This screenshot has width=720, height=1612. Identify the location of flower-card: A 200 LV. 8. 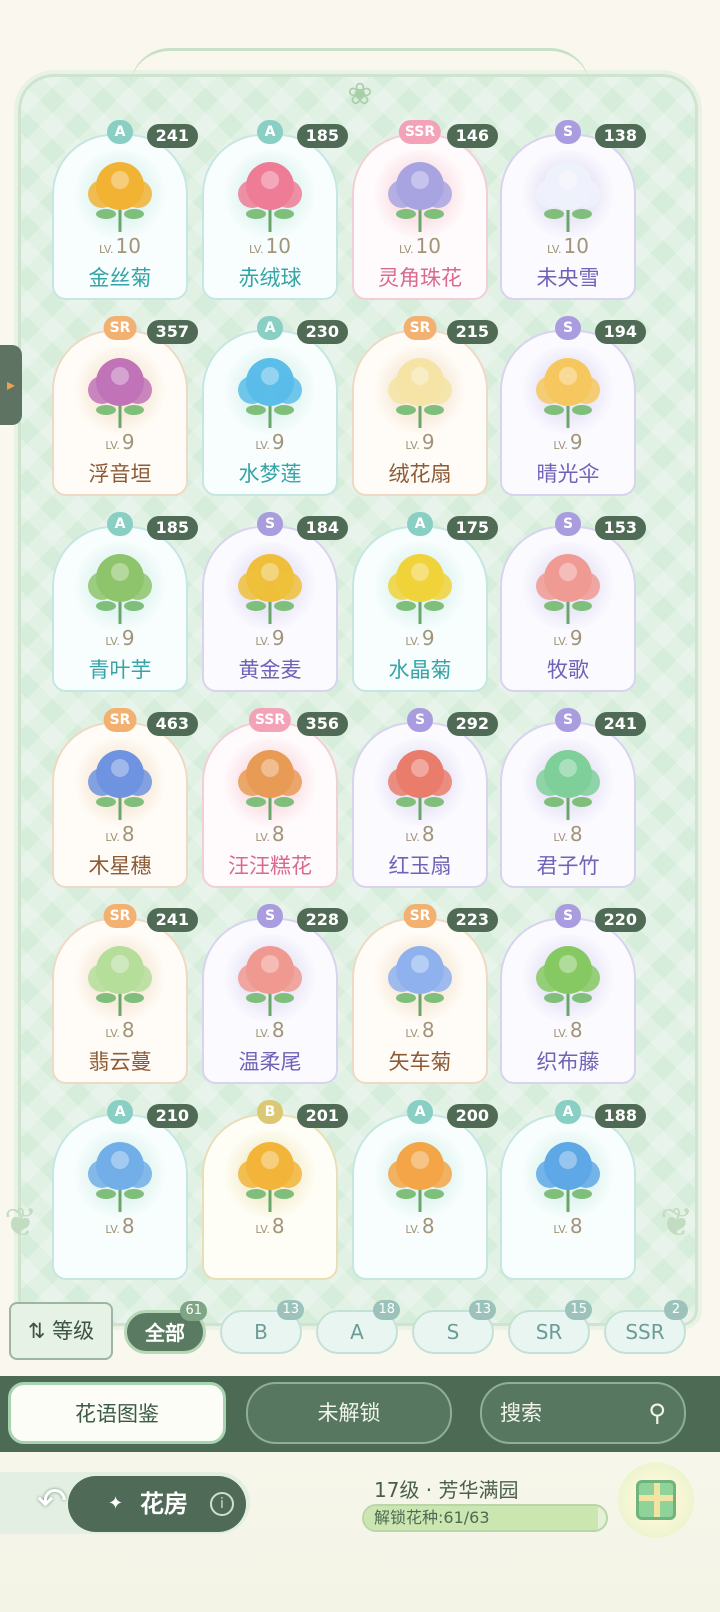
(425, 1190).